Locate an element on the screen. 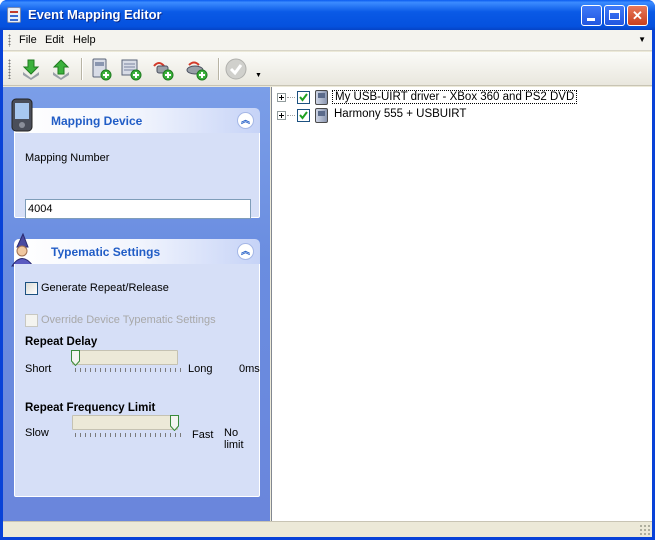 The height and width of the screenshot is (540, 655). tree-item: Harmony 555 + USBUIRT is located at coordinates (462, 116).